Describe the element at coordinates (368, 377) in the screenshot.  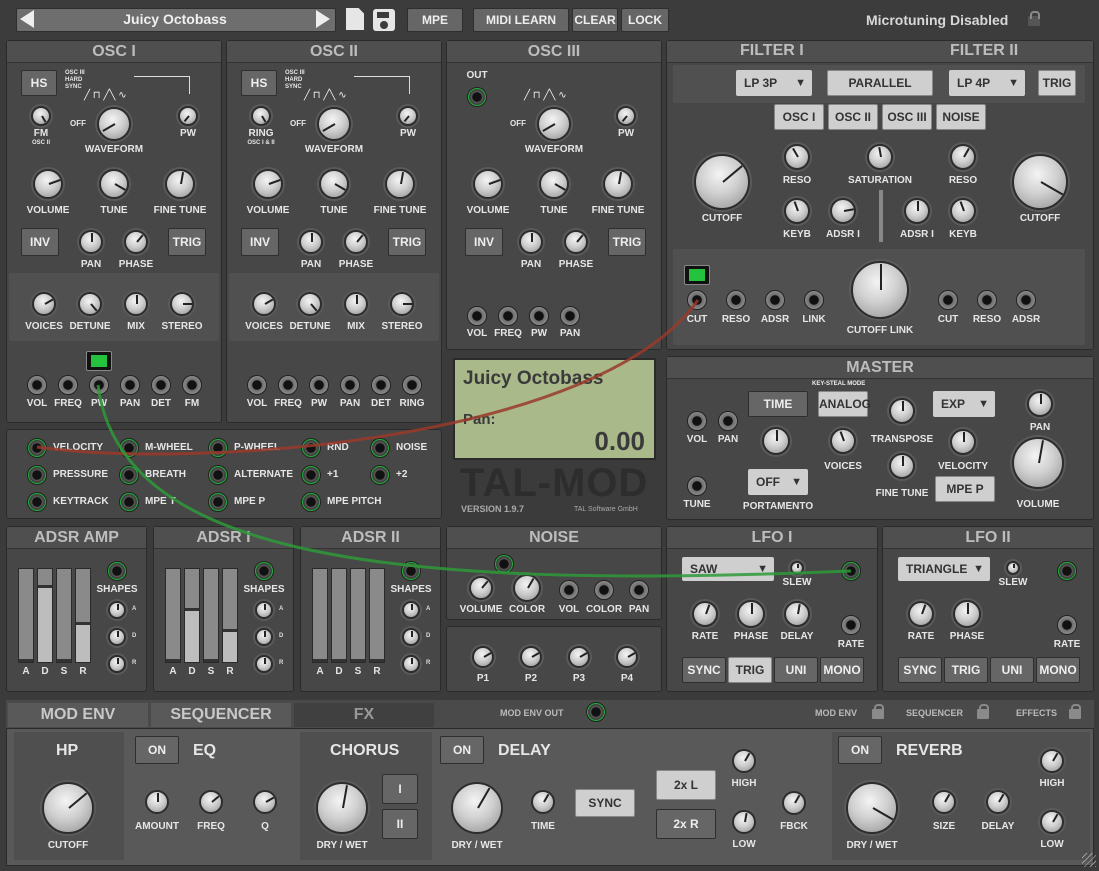
I see `red-patch-cable` at that location.